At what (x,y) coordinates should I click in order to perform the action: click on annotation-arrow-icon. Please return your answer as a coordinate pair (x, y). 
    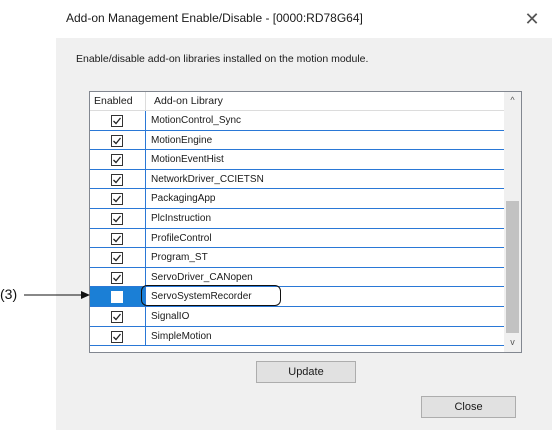
    Looking at the image, I should click on (57, 295).